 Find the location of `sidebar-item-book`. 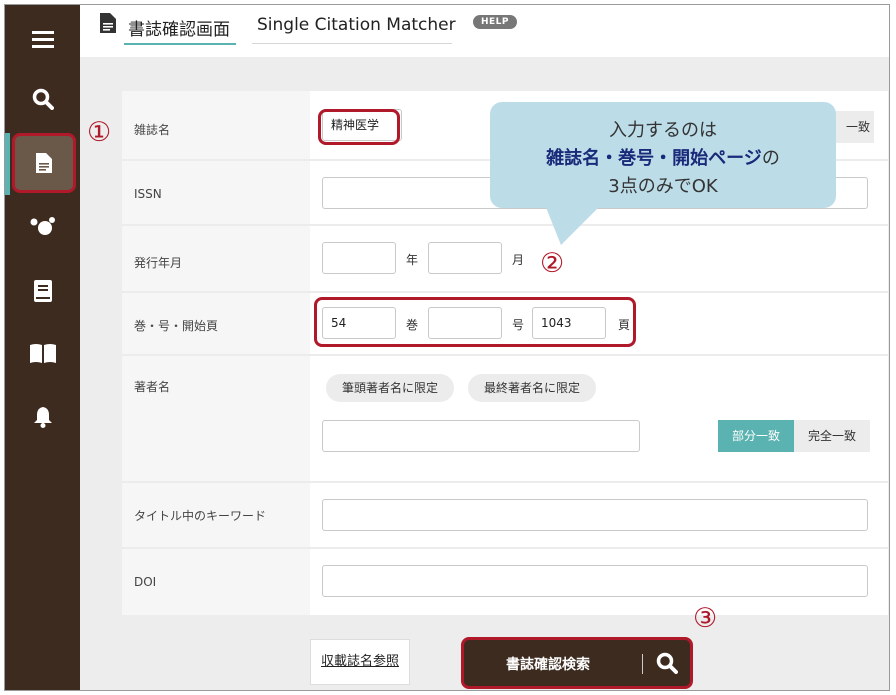

sidebar-item-book is located at coordinates (42, 291).